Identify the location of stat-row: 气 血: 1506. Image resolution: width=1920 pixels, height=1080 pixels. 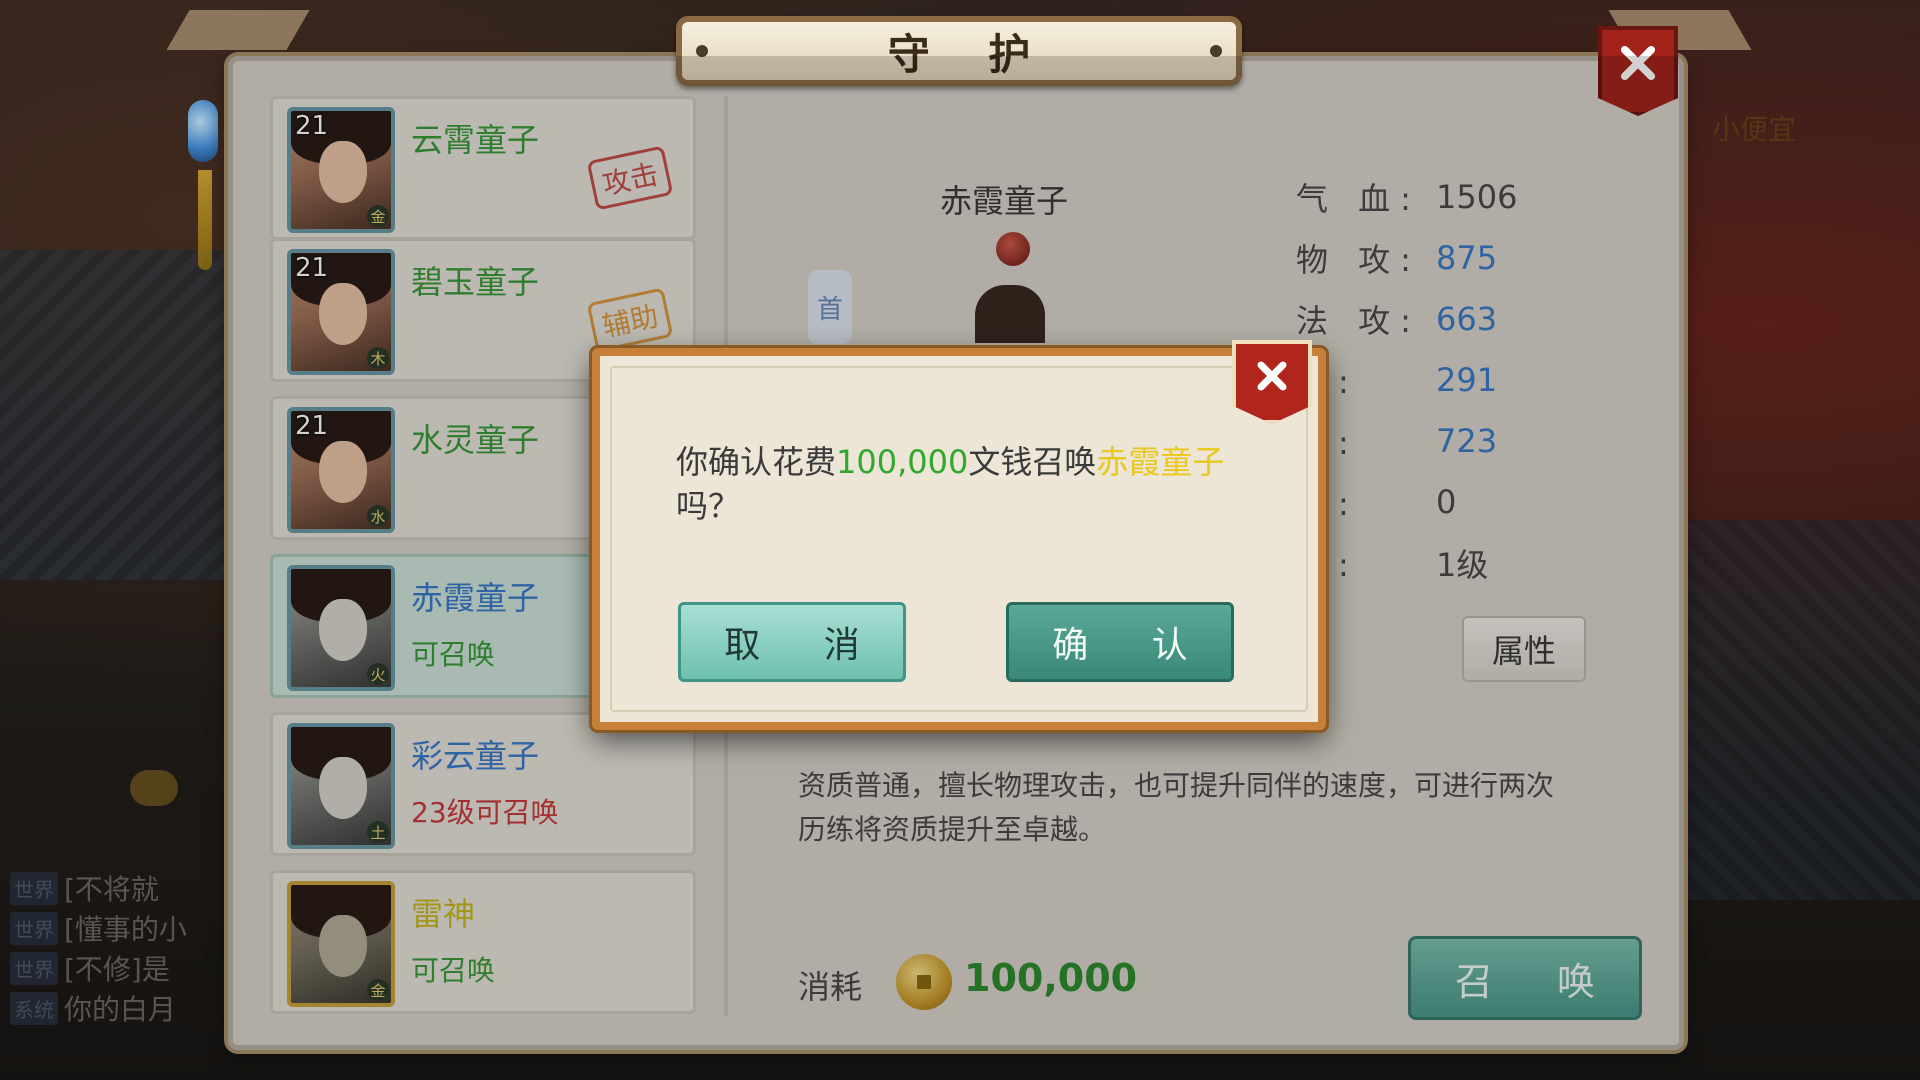
(1476, 197).